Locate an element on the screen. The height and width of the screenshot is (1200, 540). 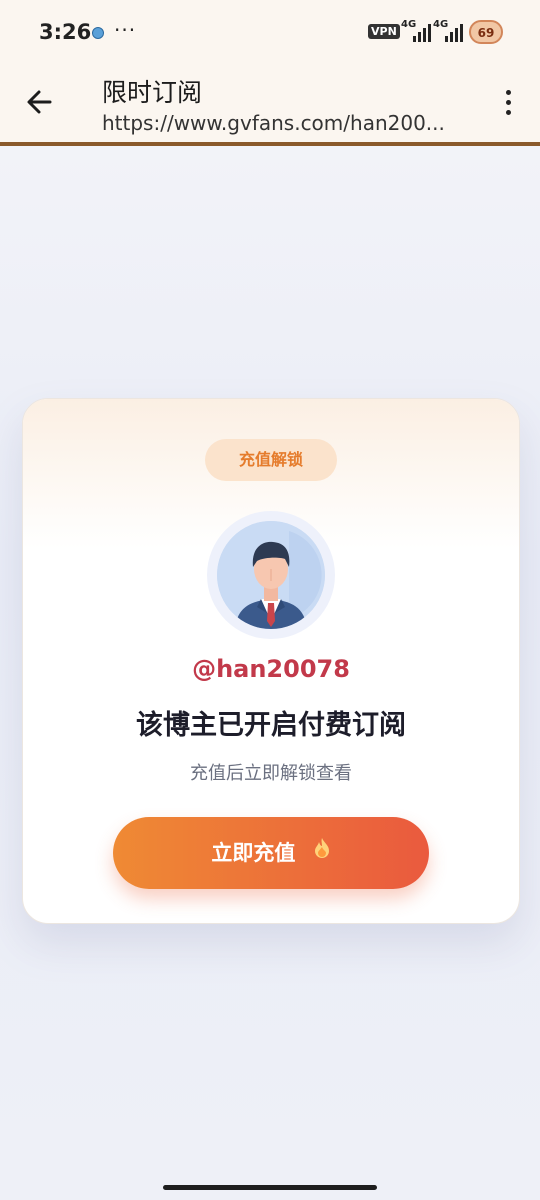
back-button is located at coordinates (40, 102).